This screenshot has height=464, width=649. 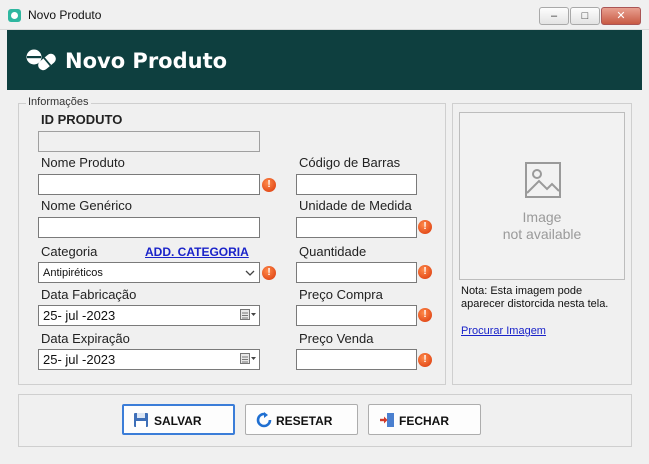 I want to click on preco-venda-label: Preço Venda, so click(x=336, y=338).